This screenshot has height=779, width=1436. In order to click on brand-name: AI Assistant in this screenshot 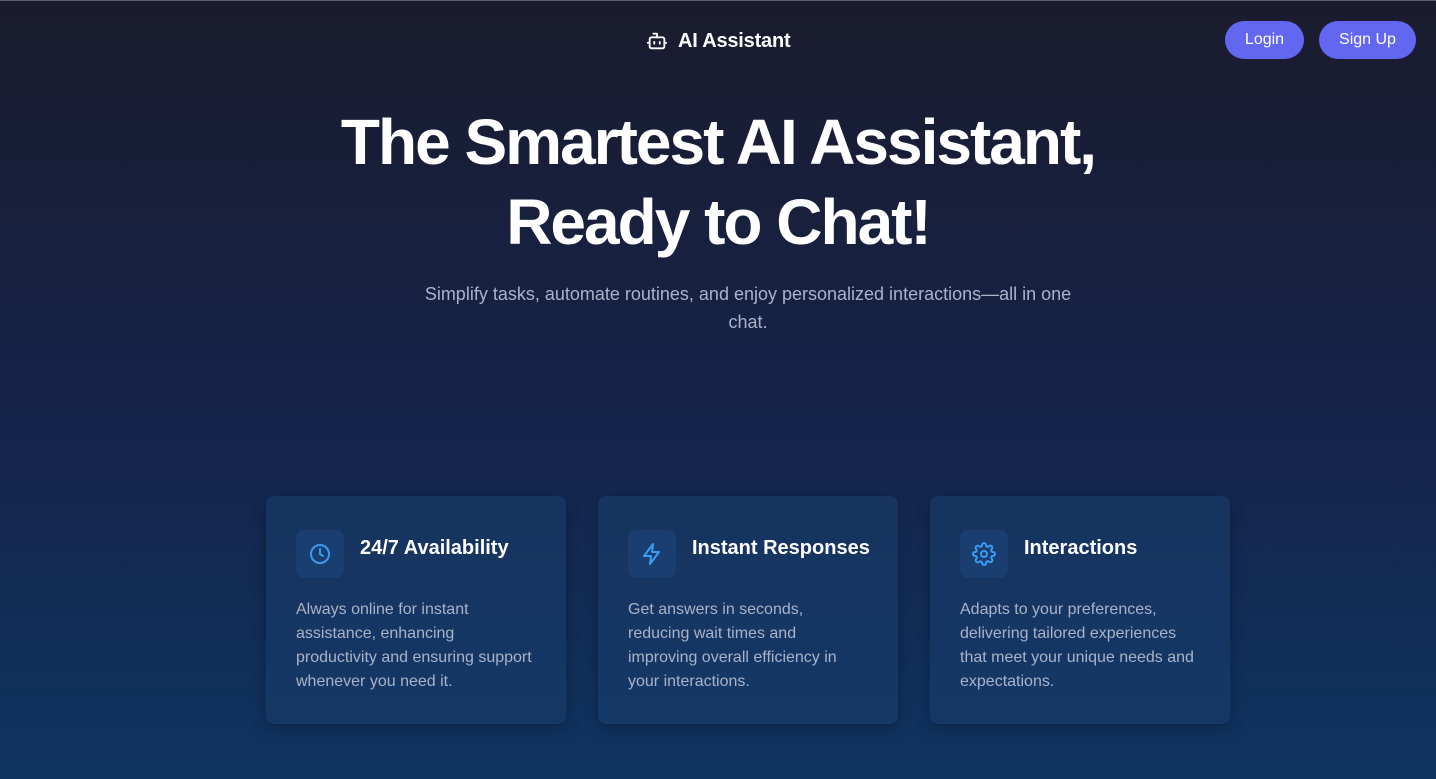, I will do `click(734, 40)`.